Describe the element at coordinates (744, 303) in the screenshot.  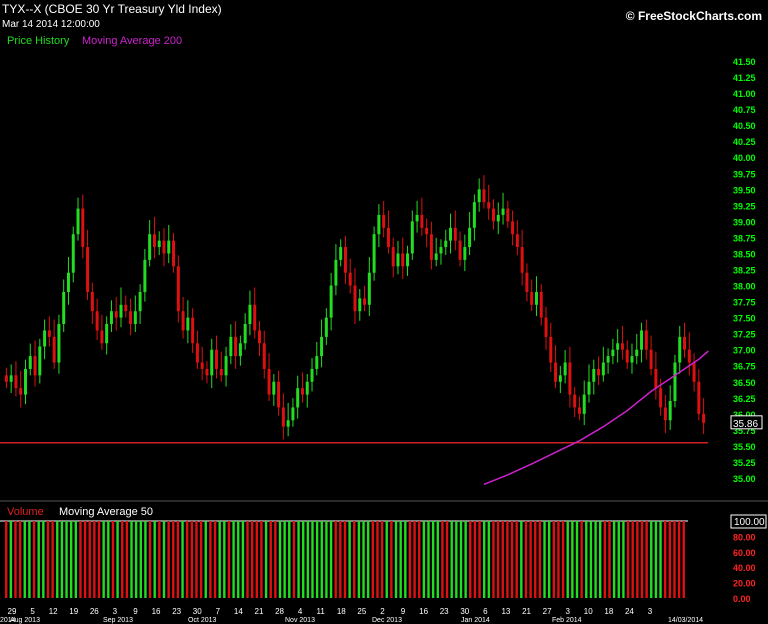
I see `price-axis-tick-label: 37.75` at that location.